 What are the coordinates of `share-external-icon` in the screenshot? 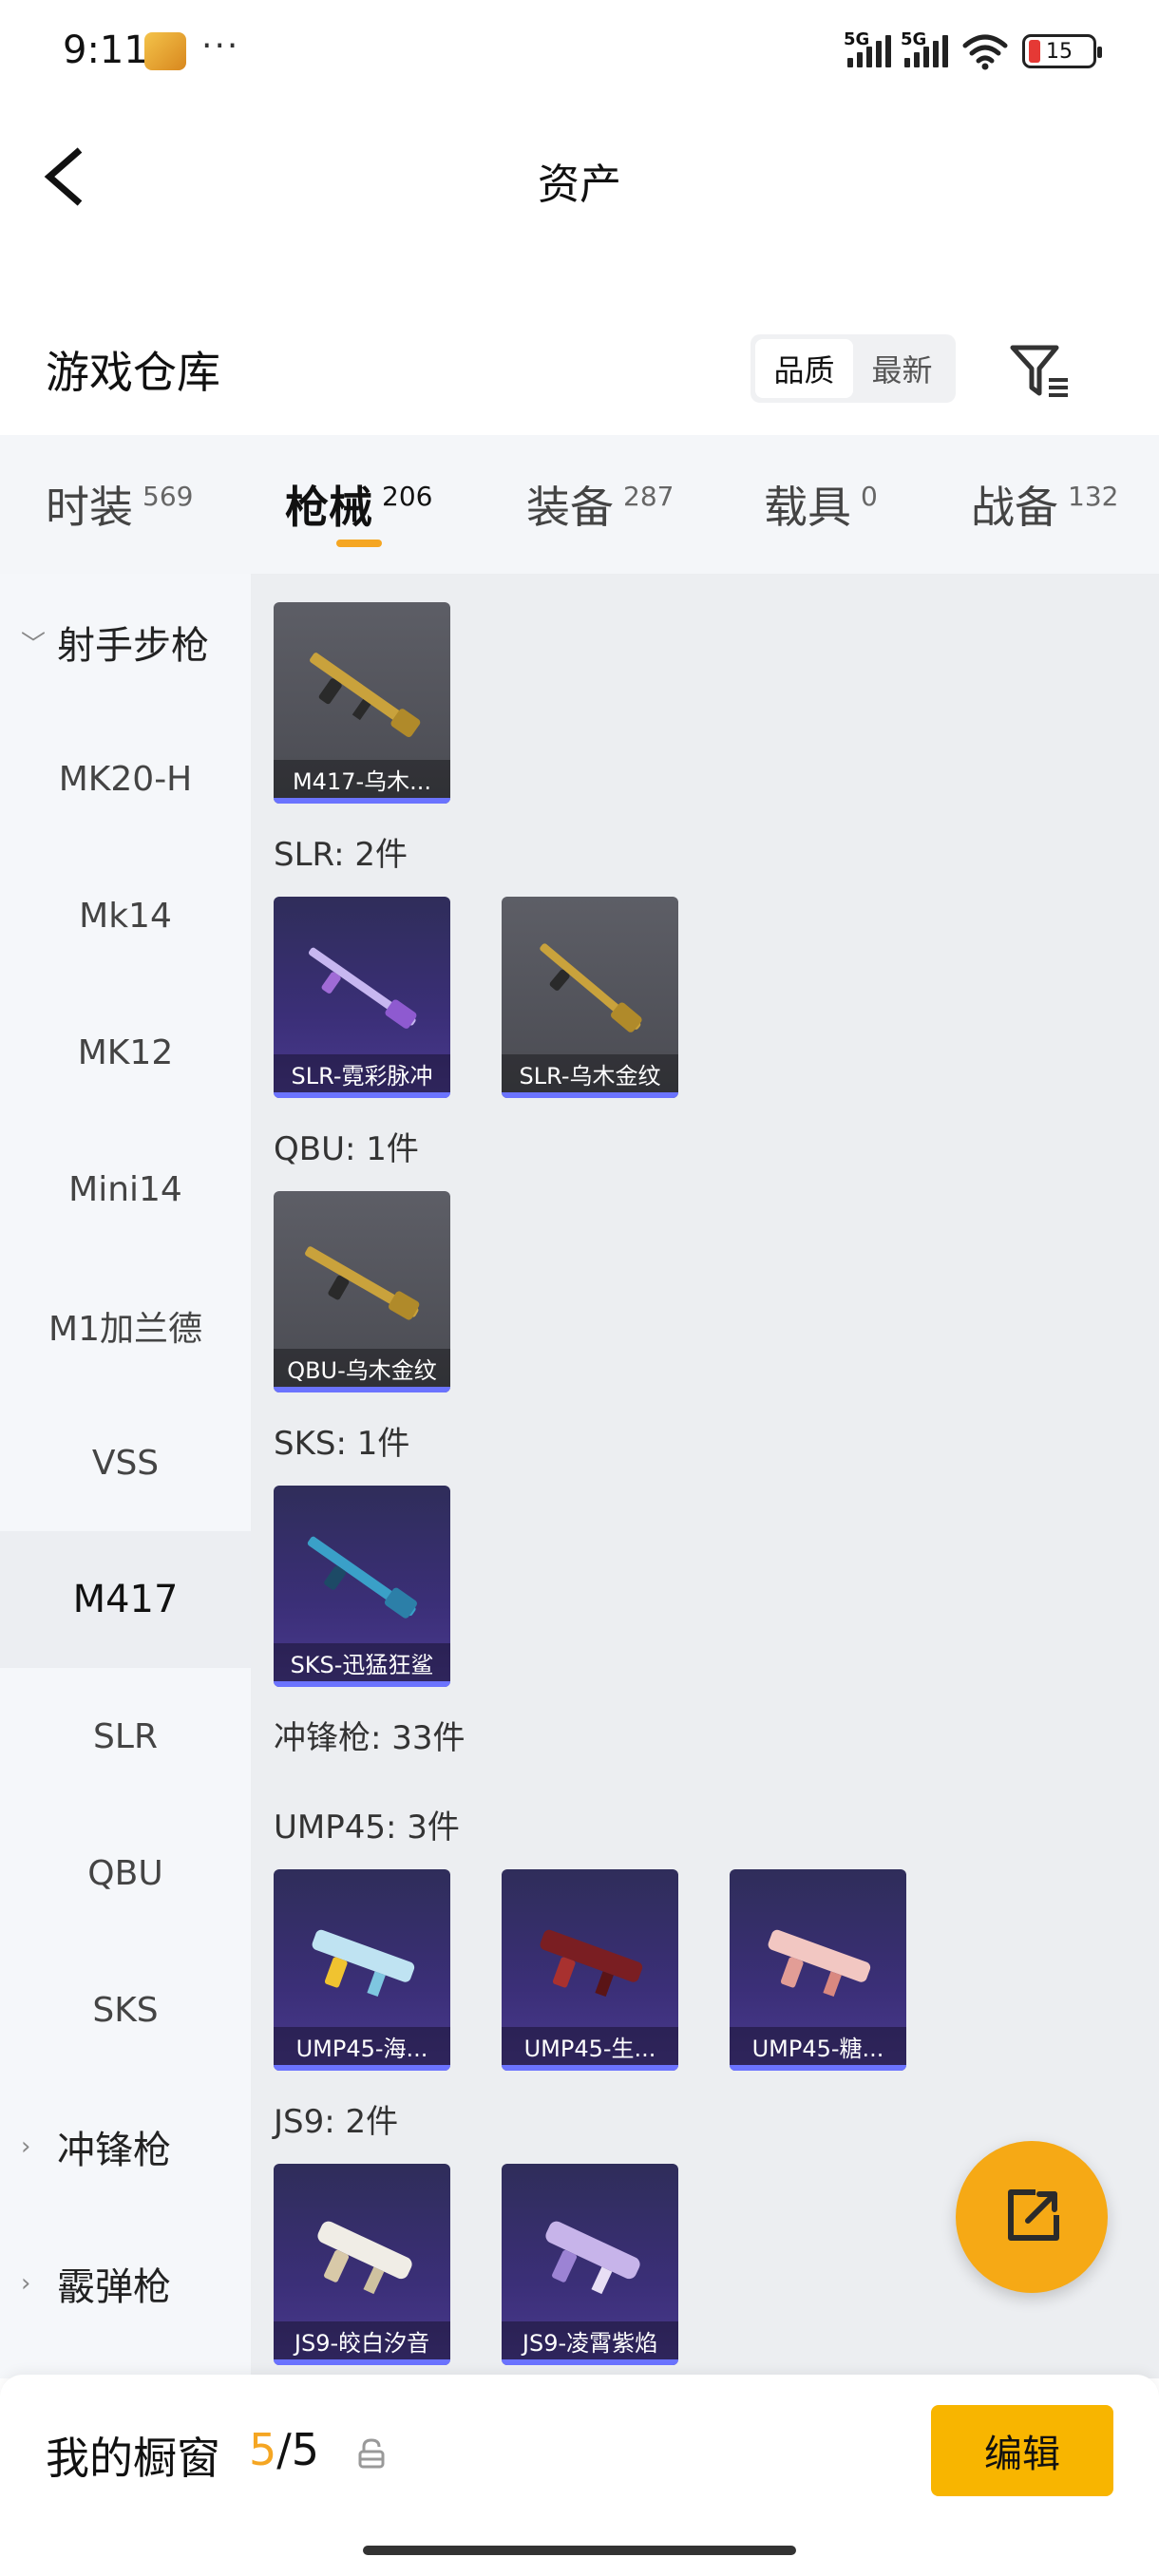 It's located at (1033, 2215).